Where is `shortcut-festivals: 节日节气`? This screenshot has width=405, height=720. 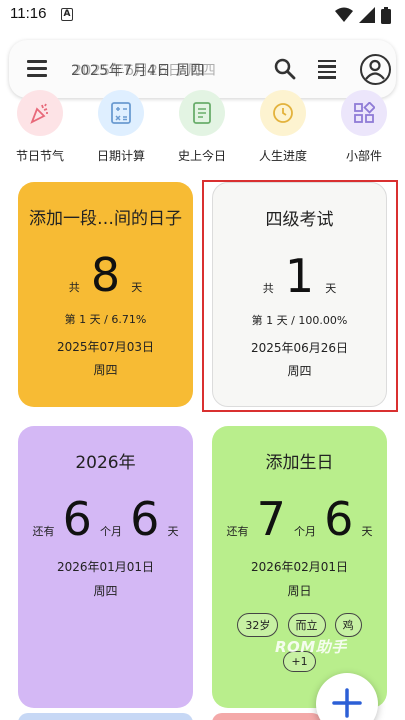
shortcut-festivals: 节日节气 is located at coordinates (40, 127).